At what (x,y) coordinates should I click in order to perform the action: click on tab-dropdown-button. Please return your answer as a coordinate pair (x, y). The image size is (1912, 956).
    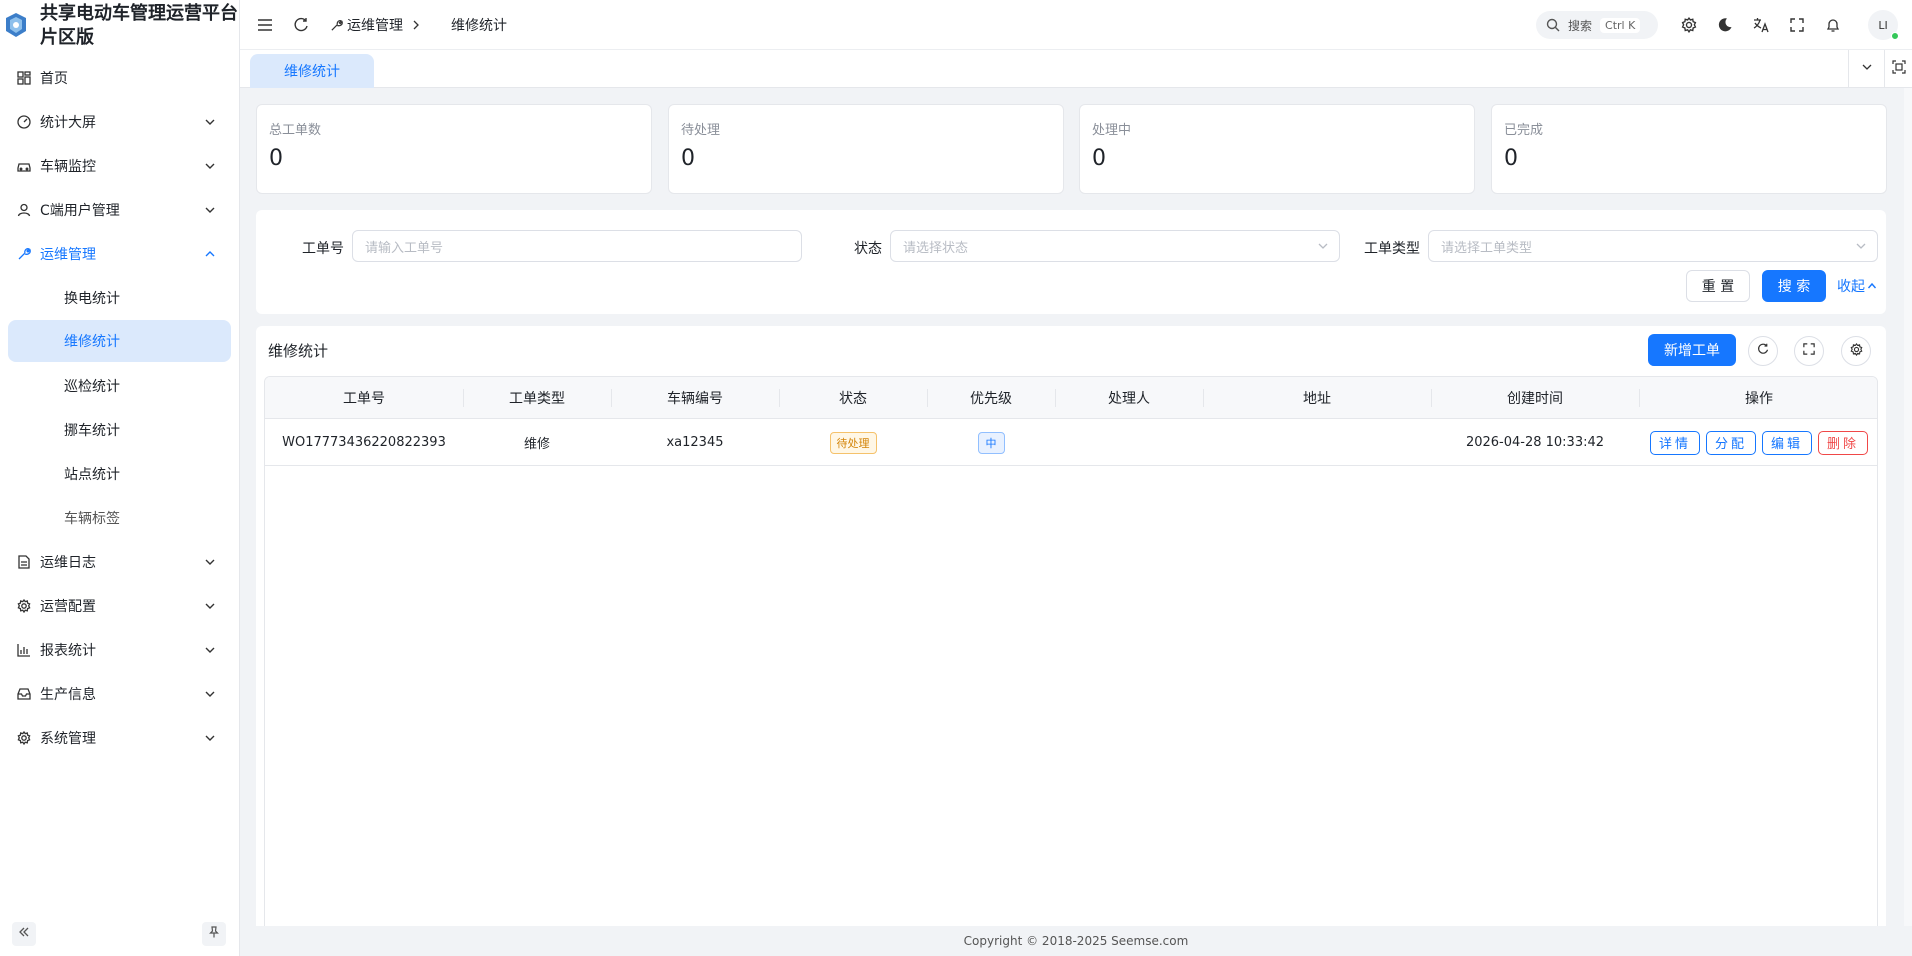
    Looking at the image, I should click on (1866, 69).